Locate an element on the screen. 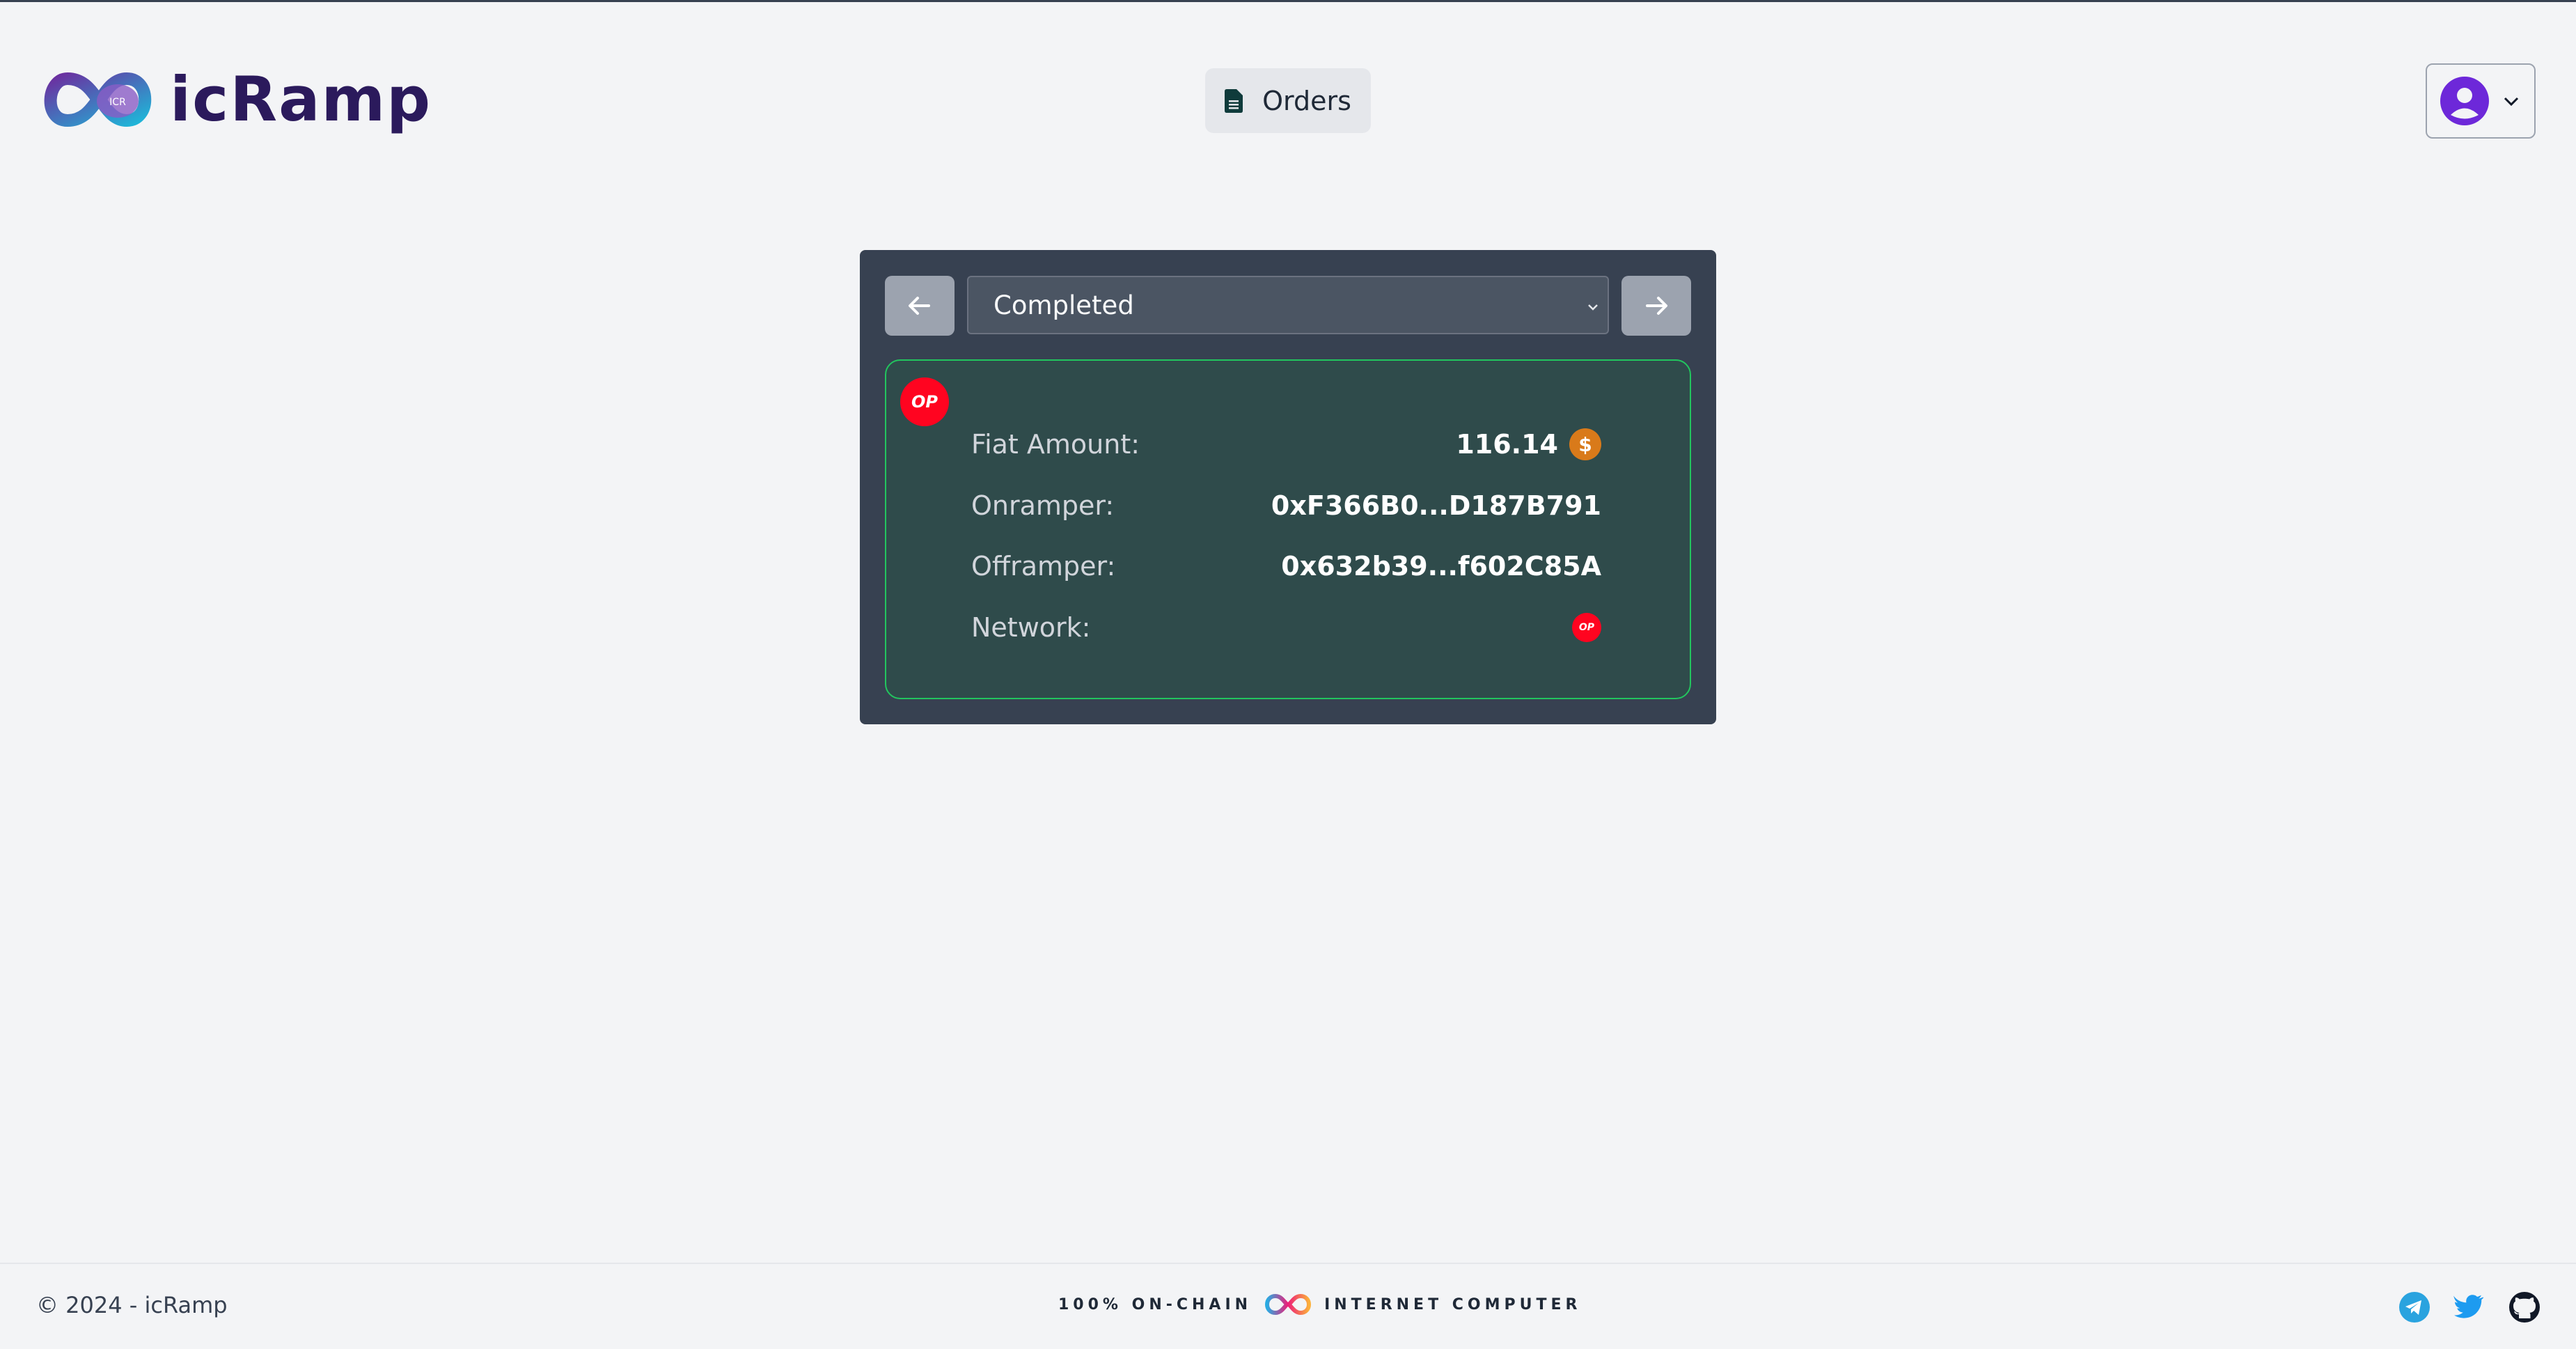 This screenshot has height=1349, width=2576. arrow-right-icon is located at coordinates (1656, 306).